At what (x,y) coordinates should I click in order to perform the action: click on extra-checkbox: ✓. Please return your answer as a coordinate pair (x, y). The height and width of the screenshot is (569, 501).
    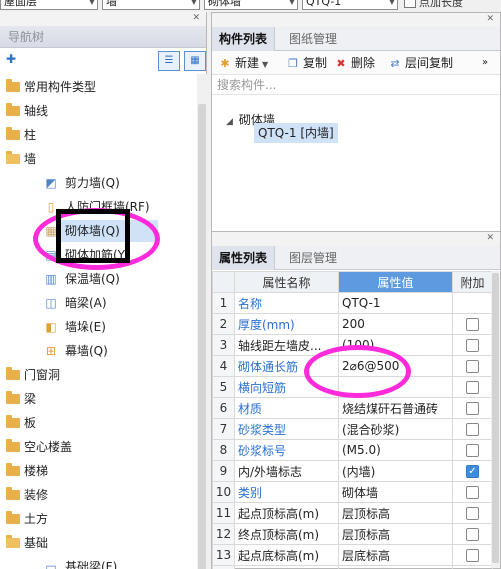
    Looking at the image, I should click on (472, 471).